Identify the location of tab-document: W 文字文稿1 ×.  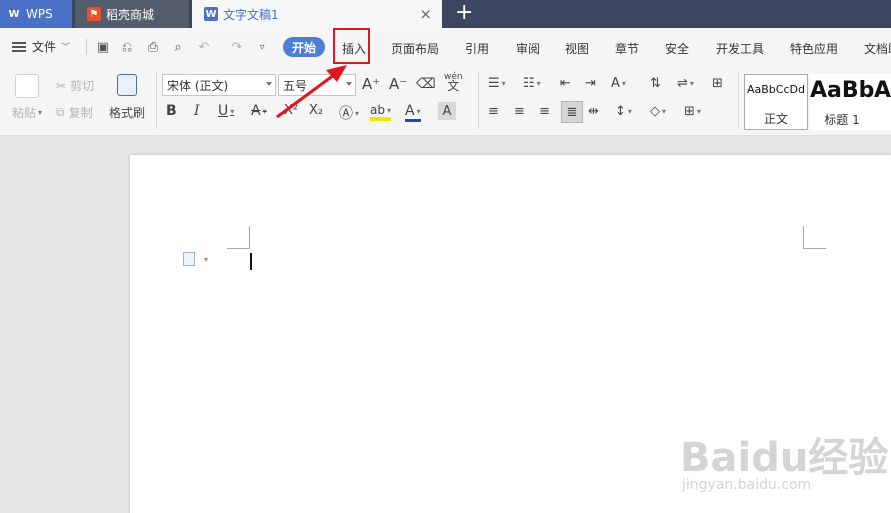
(317, 14).